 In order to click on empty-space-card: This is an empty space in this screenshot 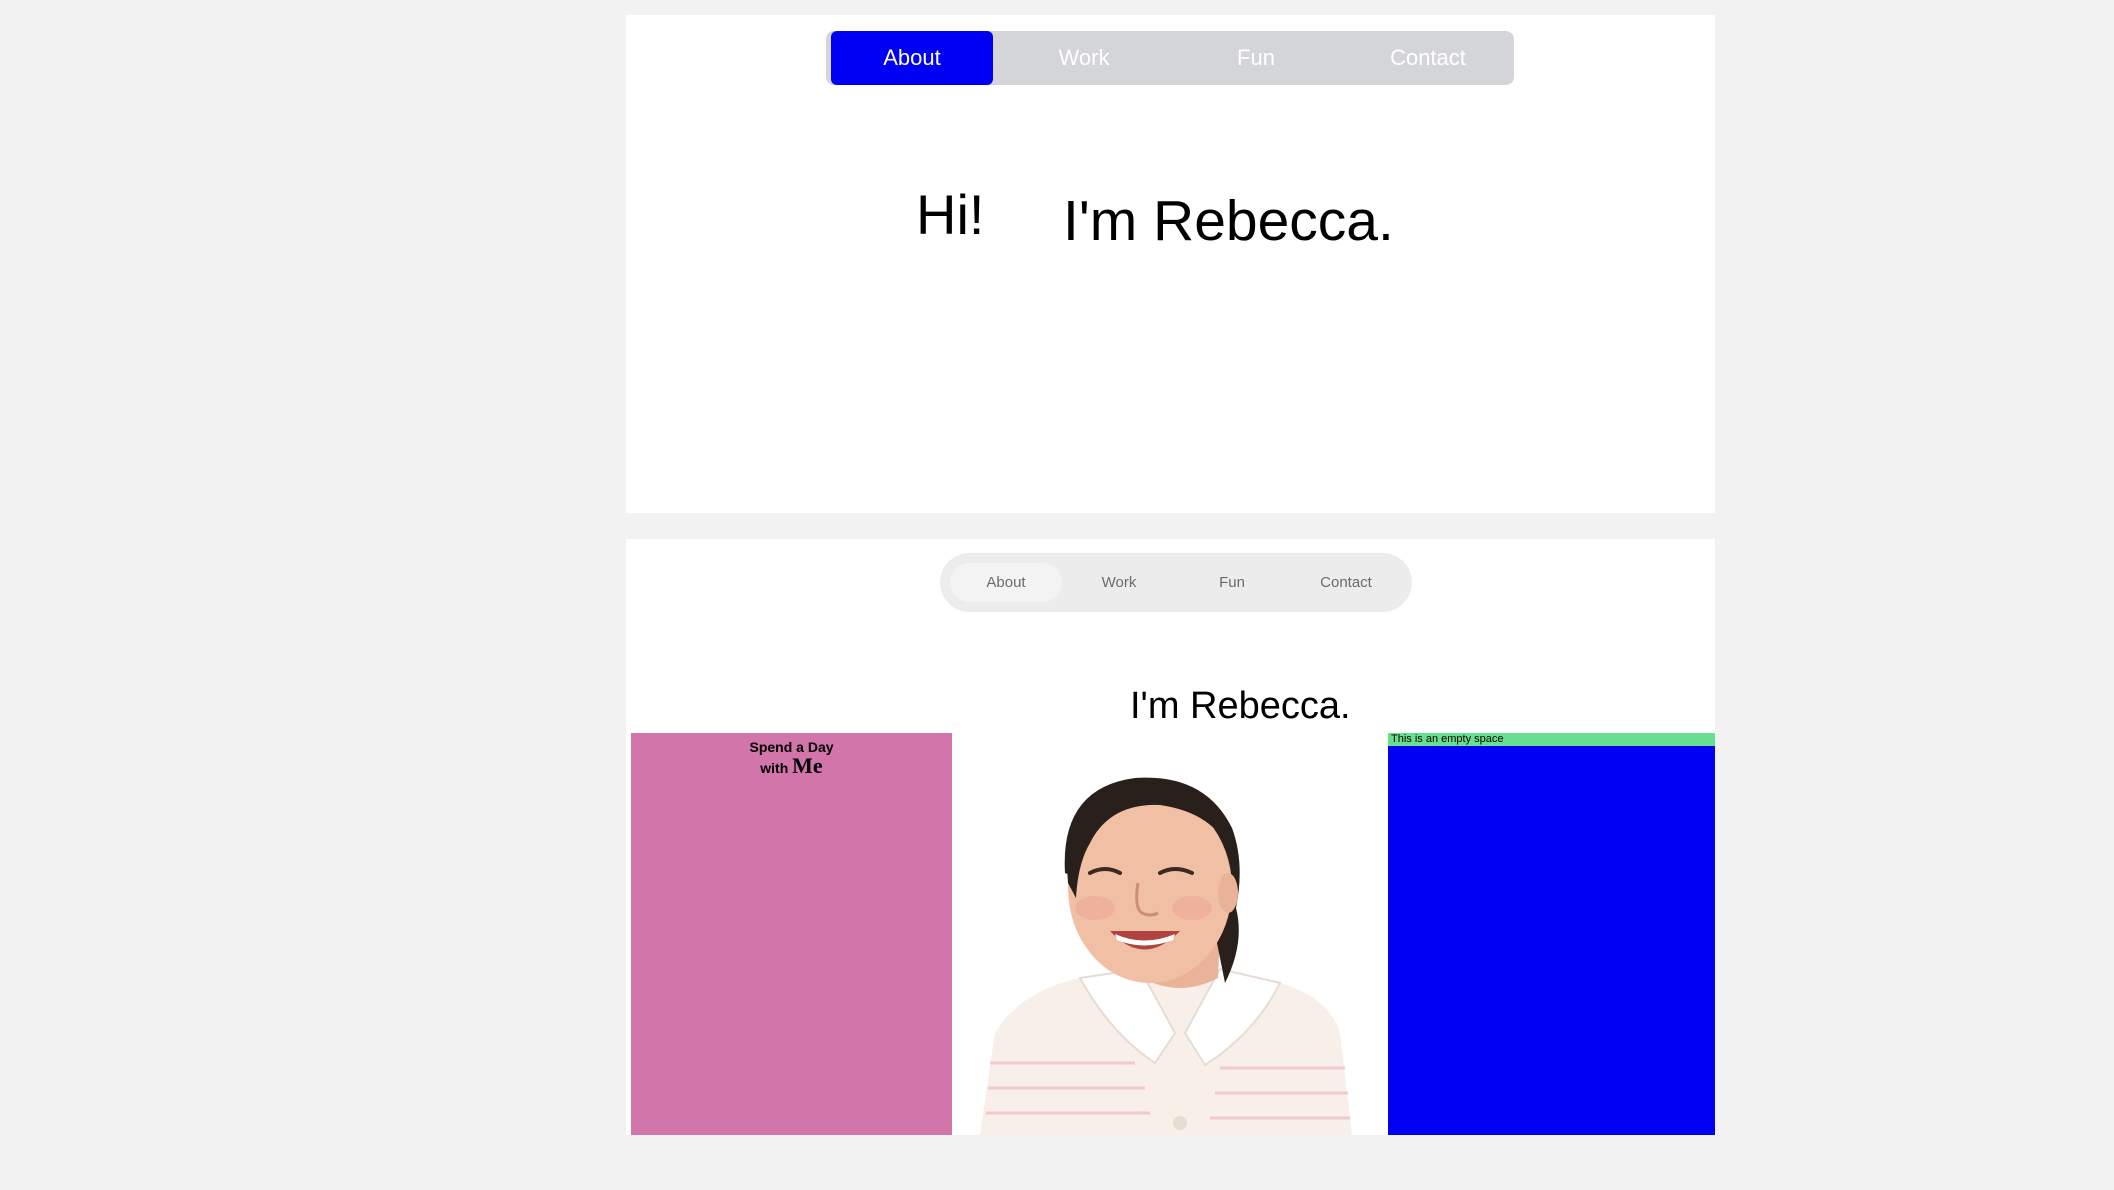, I will do `click(1551, 934)`.